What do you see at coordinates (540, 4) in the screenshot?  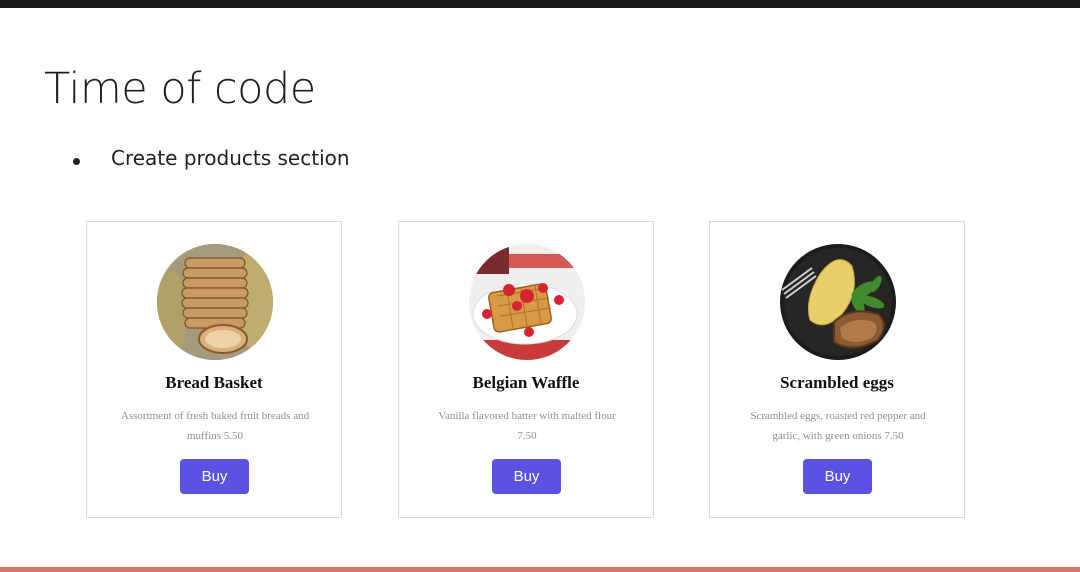 I see `top-border` at bounding box center [540, 4].